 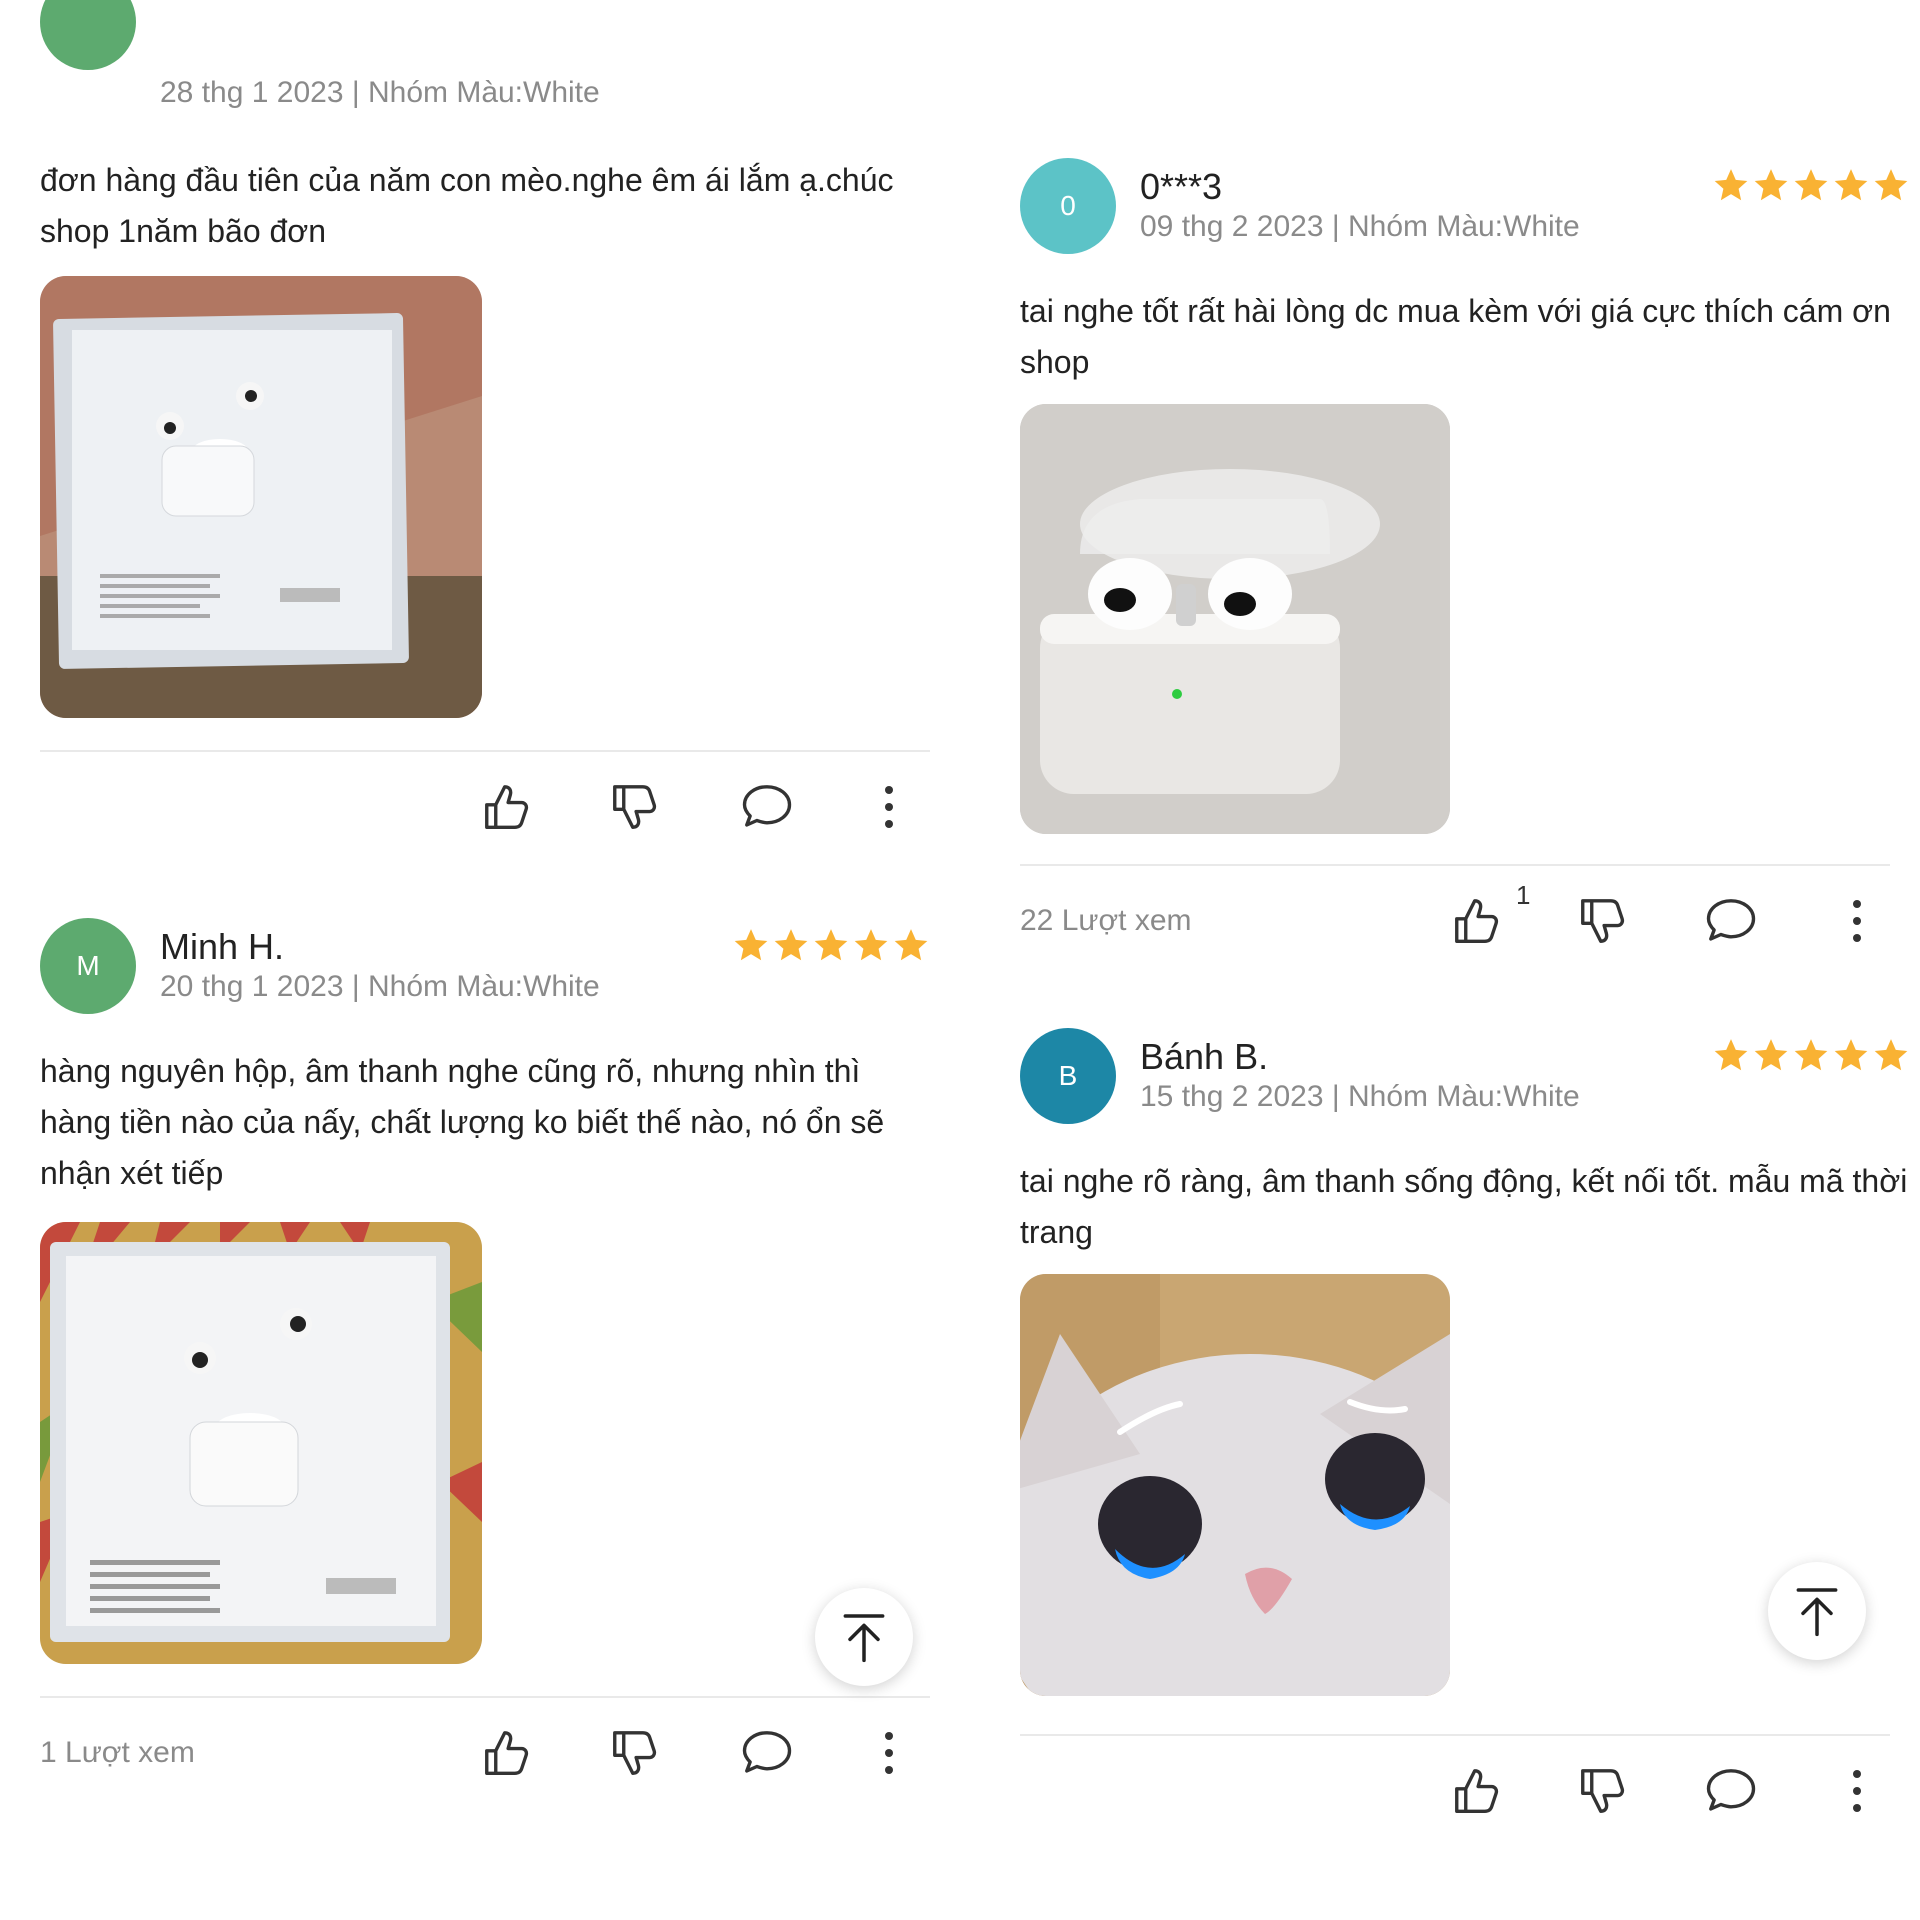 I want to click on review-meta: 09 thg 2 2023 | Nhóm Màu:White, so click(x=1360, y=226).